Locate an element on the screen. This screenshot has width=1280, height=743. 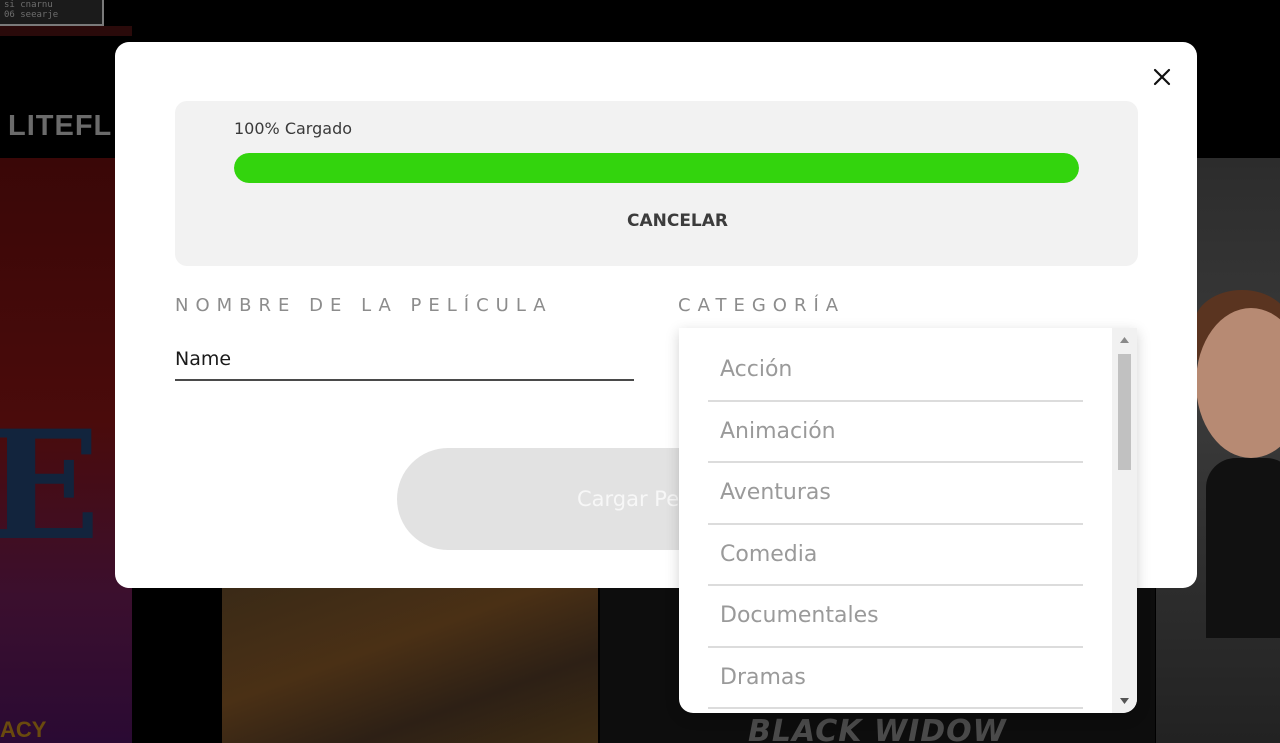
poster-caption: ACY is located at coordinates (23, 729).